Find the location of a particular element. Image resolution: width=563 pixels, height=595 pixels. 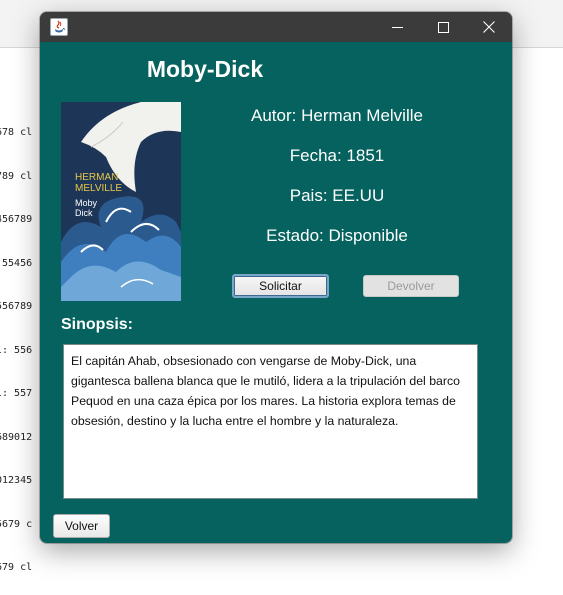

date-label: Fecha: 1851 is located at coordinates (337, 155).